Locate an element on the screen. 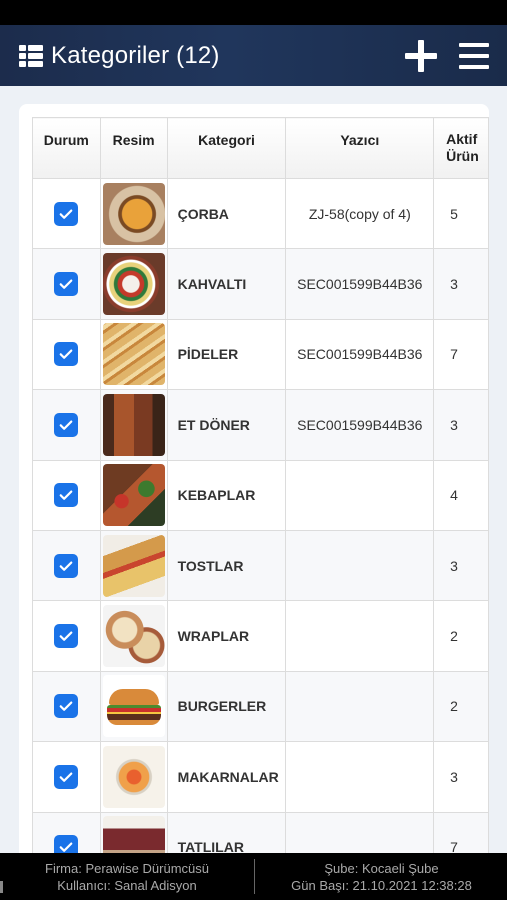 Image resolution: width=507 pixels, height=900 pixels. status-bar is located at coordinates (253, 12).